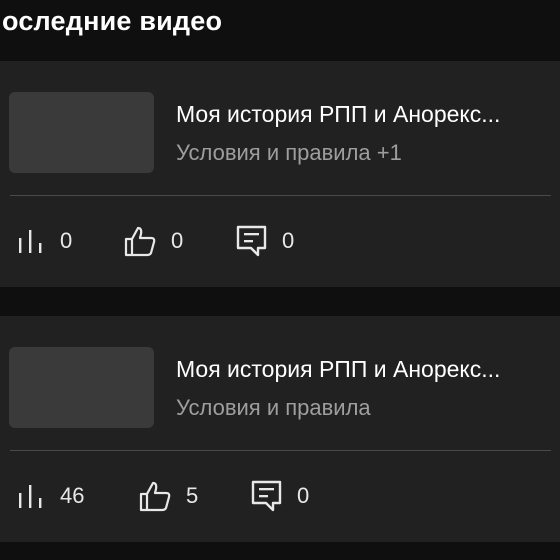  Describe the element at coordinates (72, 495) in the screenshot. I see `views-count: 46` at that location.